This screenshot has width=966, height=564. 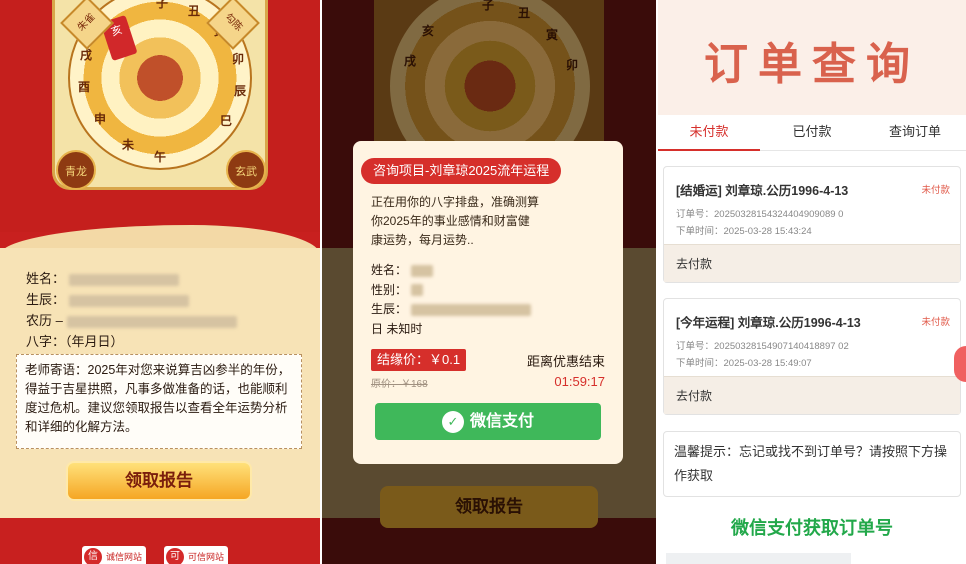 I want to click on order-title: [结婚运] 刘章琼.公历1996-4-13, so click(x=762, y=191).